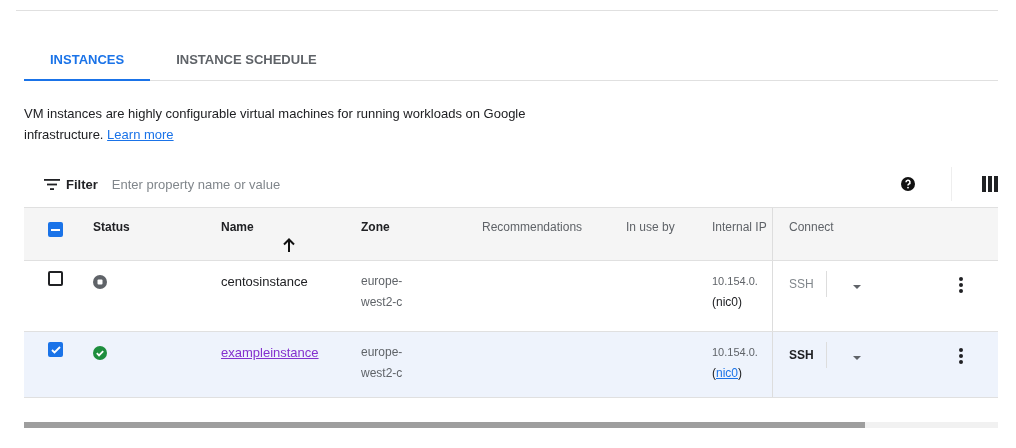 This screenshot has height=448, width=1016. What do you see at coordinates (87, 60) in the screenshot?
I see `tab: INSTANCES` at bounding box center [87, 60].